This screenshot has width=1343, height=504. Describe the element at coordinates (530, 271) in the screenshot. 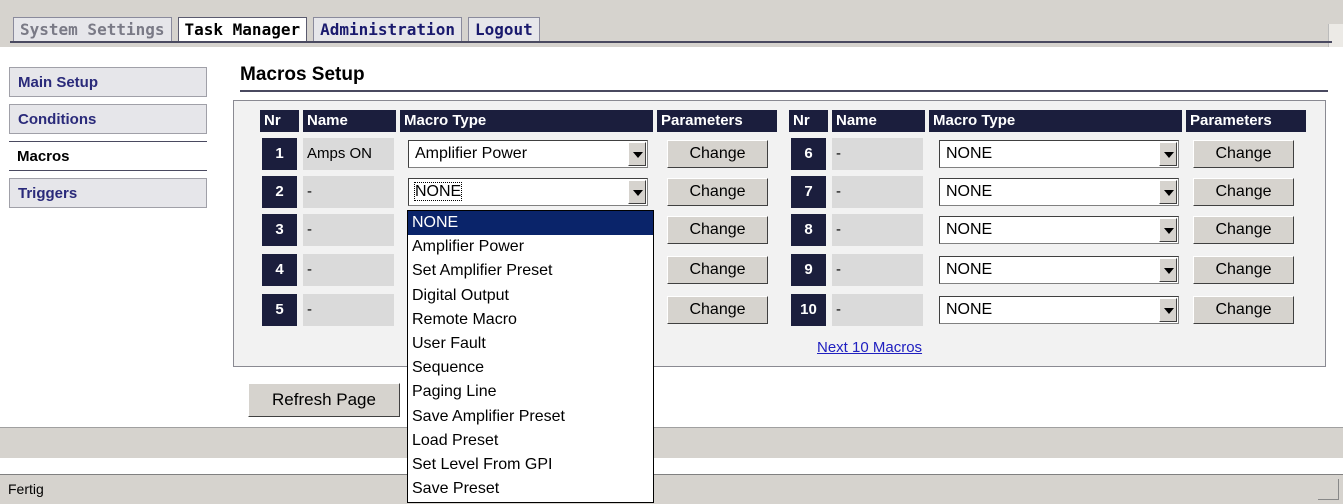

I see `dropdown-option: Set Amplifier Preset` at that location.